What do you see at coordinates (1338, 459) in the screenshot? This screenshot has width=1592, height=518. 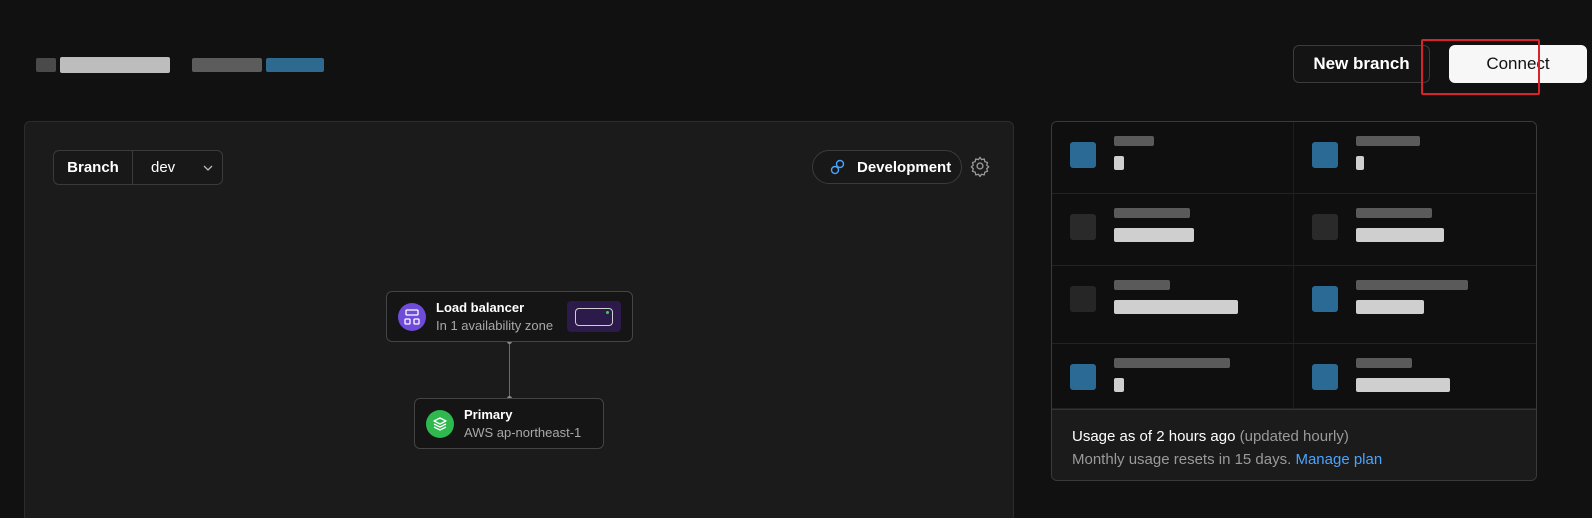 I see `manage-plan-link: Manage plan` at bounding box center [1338, 459].